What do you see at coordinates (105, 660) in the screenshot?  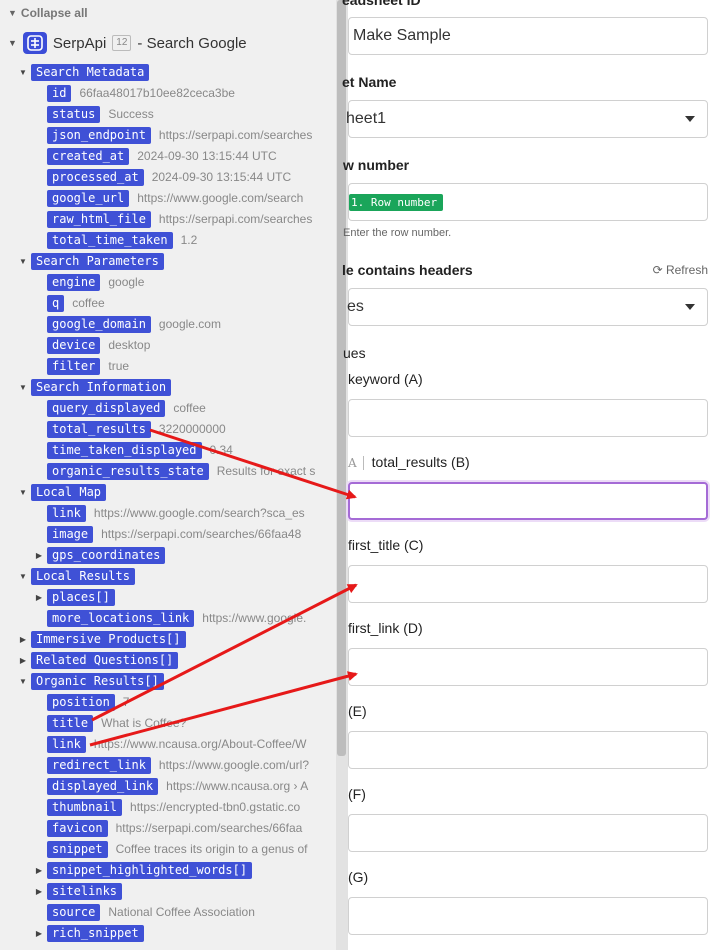 I see `field-tag: Related Questions[]` at bounding box center [105, 660].